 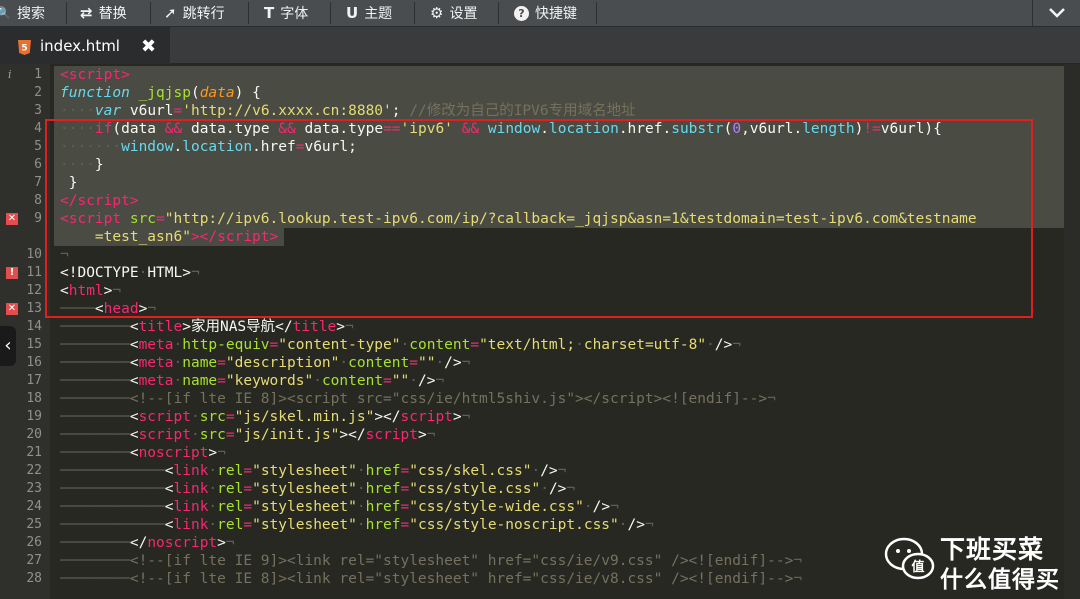 I want to click on search-icon: 🔍, so click(x=5, y=13).